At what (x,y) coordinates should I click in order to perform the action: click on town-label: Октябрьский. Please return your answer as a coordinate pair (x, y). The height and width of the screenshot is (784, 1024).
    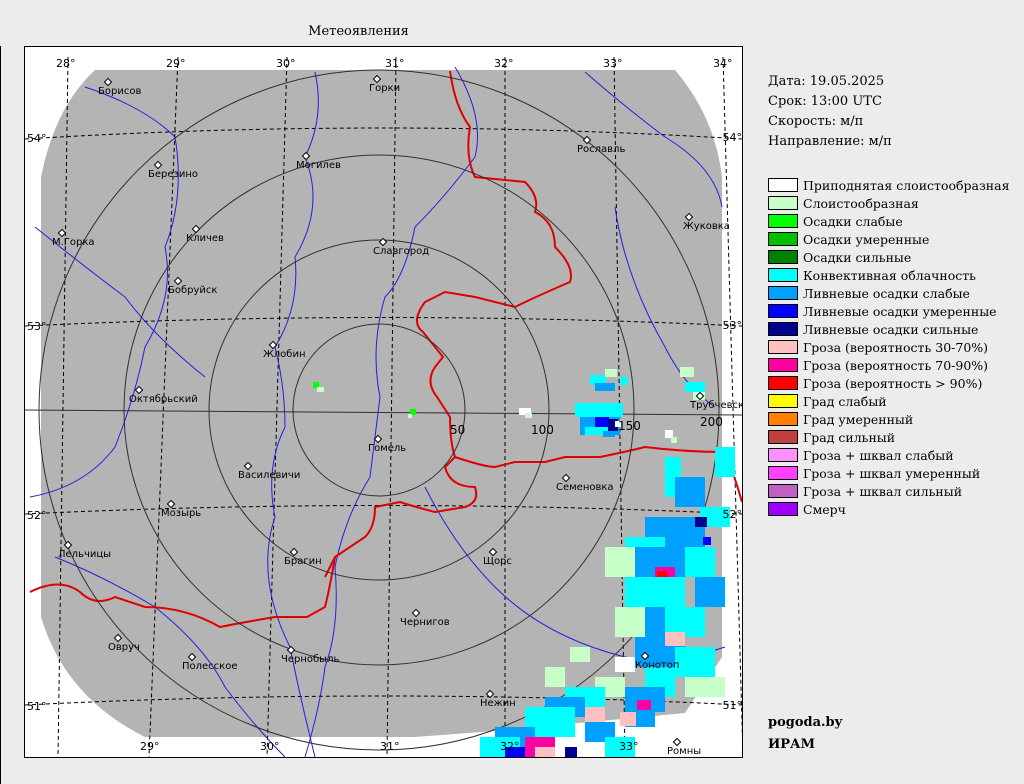
    Looking at the image, I should click on (163, 399).